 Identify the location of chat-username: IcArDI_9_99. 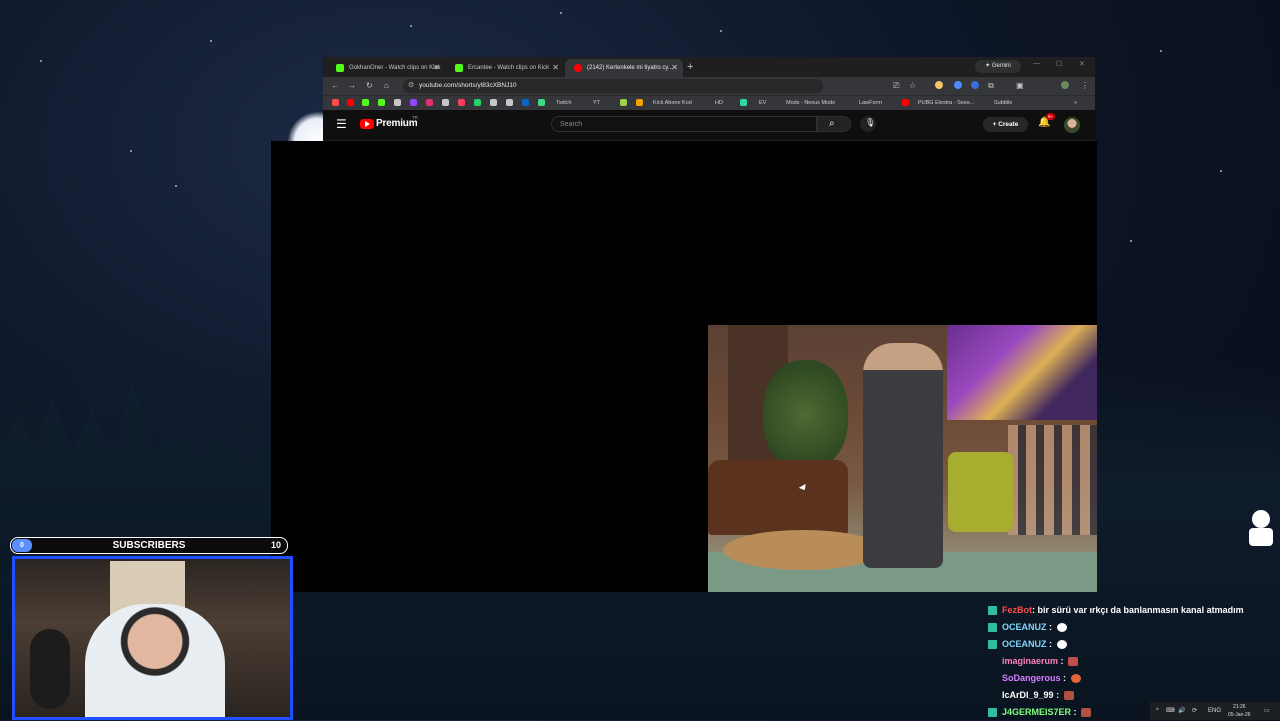
(1028, 695).